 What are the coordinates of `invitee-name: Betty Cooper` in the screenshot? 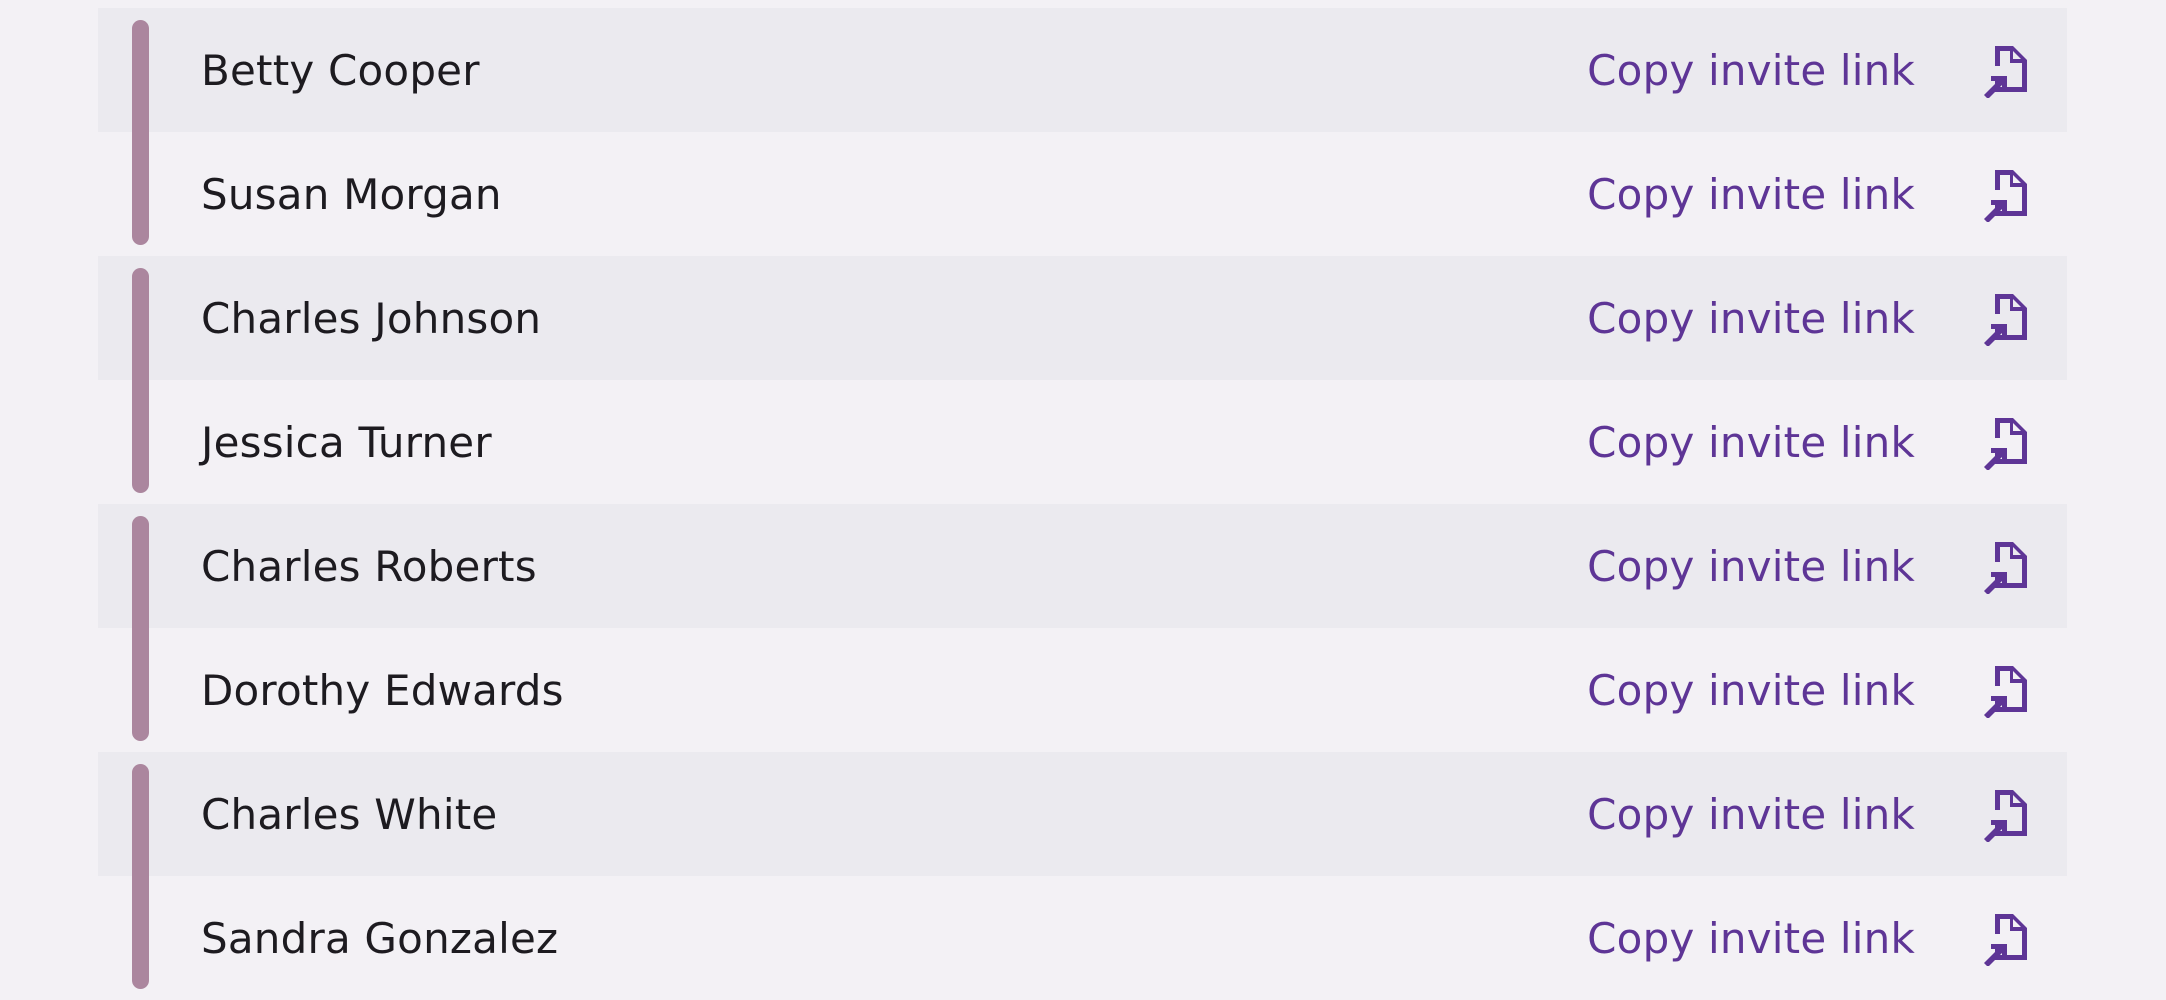 It's located at (340, 70).